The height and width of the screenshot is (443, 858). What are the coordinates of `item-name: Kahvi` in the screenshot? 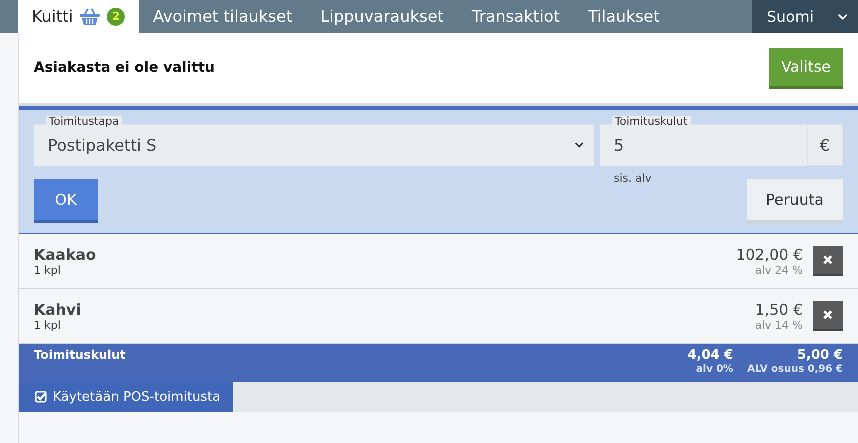 It's located at (58, 309).